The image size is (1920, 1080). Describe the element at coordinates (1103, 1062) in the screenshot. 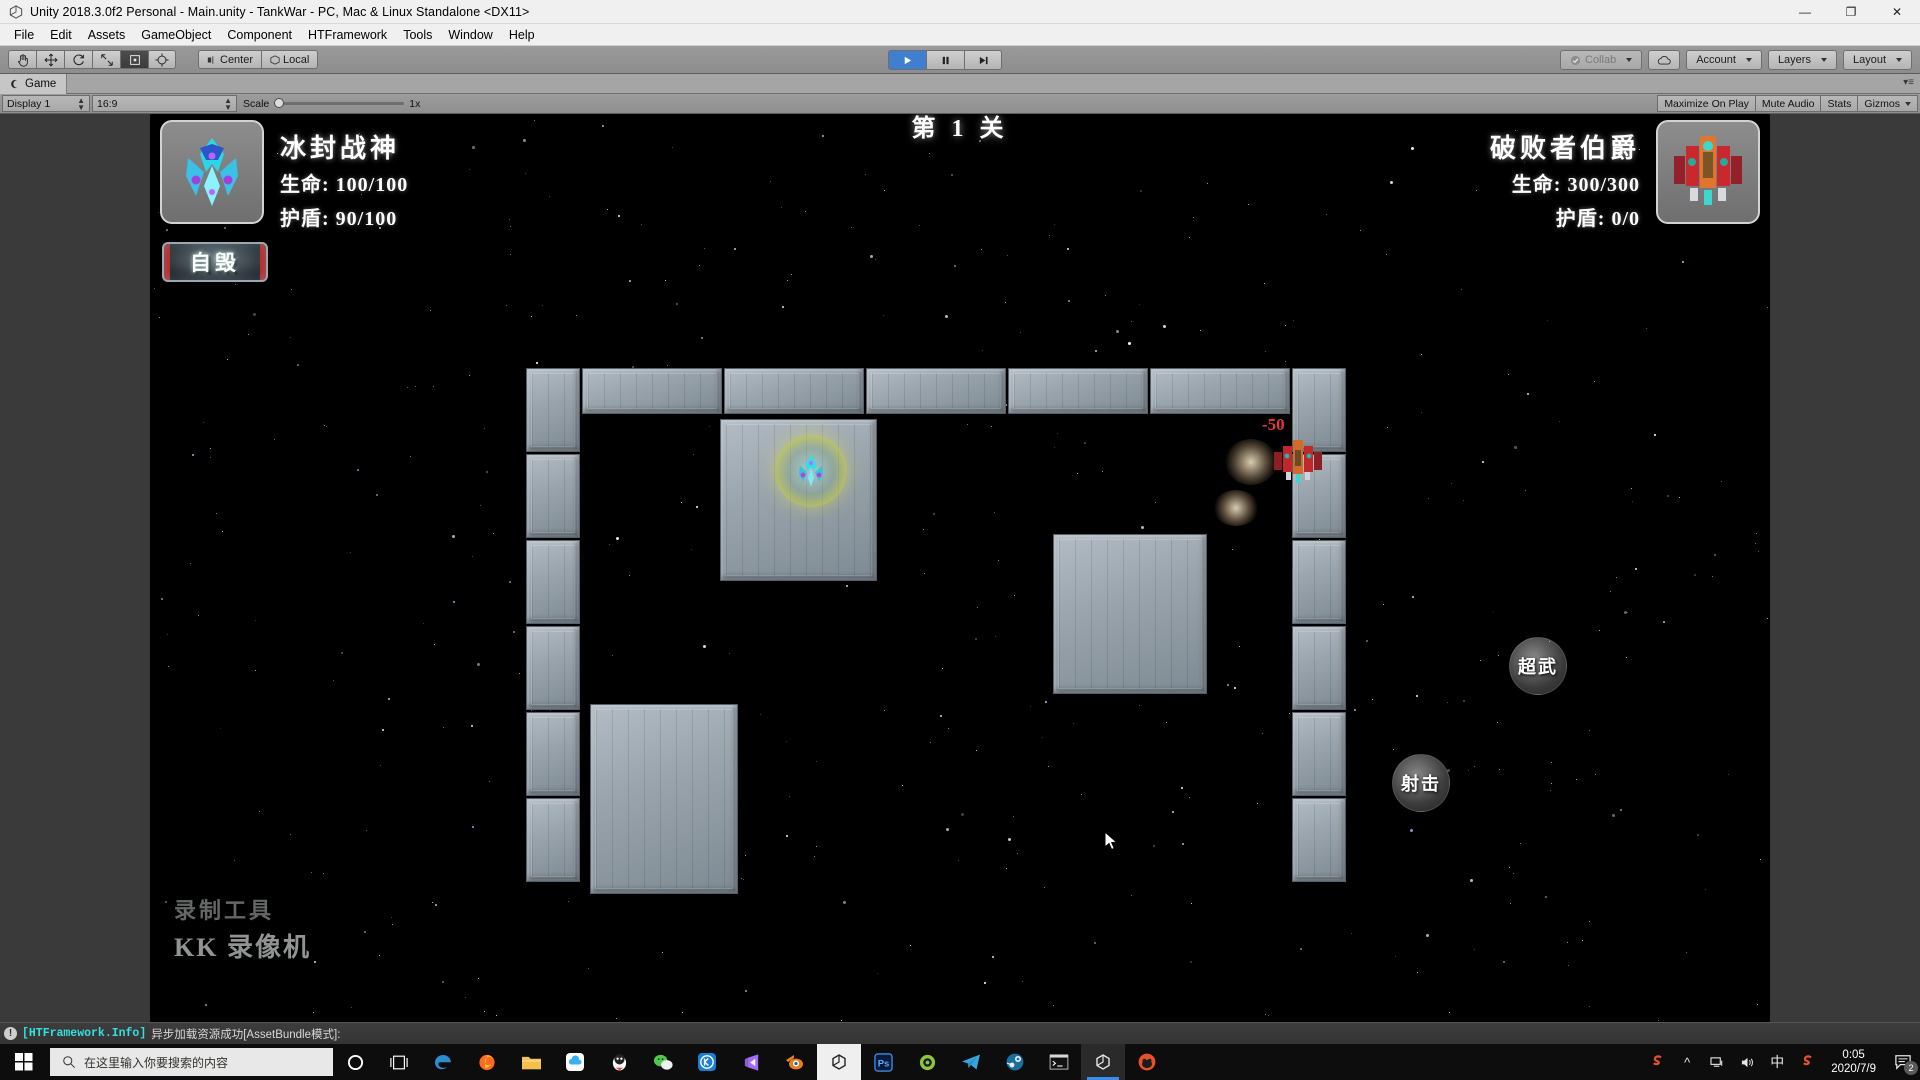

I see `unity-editor-icon` at that location.